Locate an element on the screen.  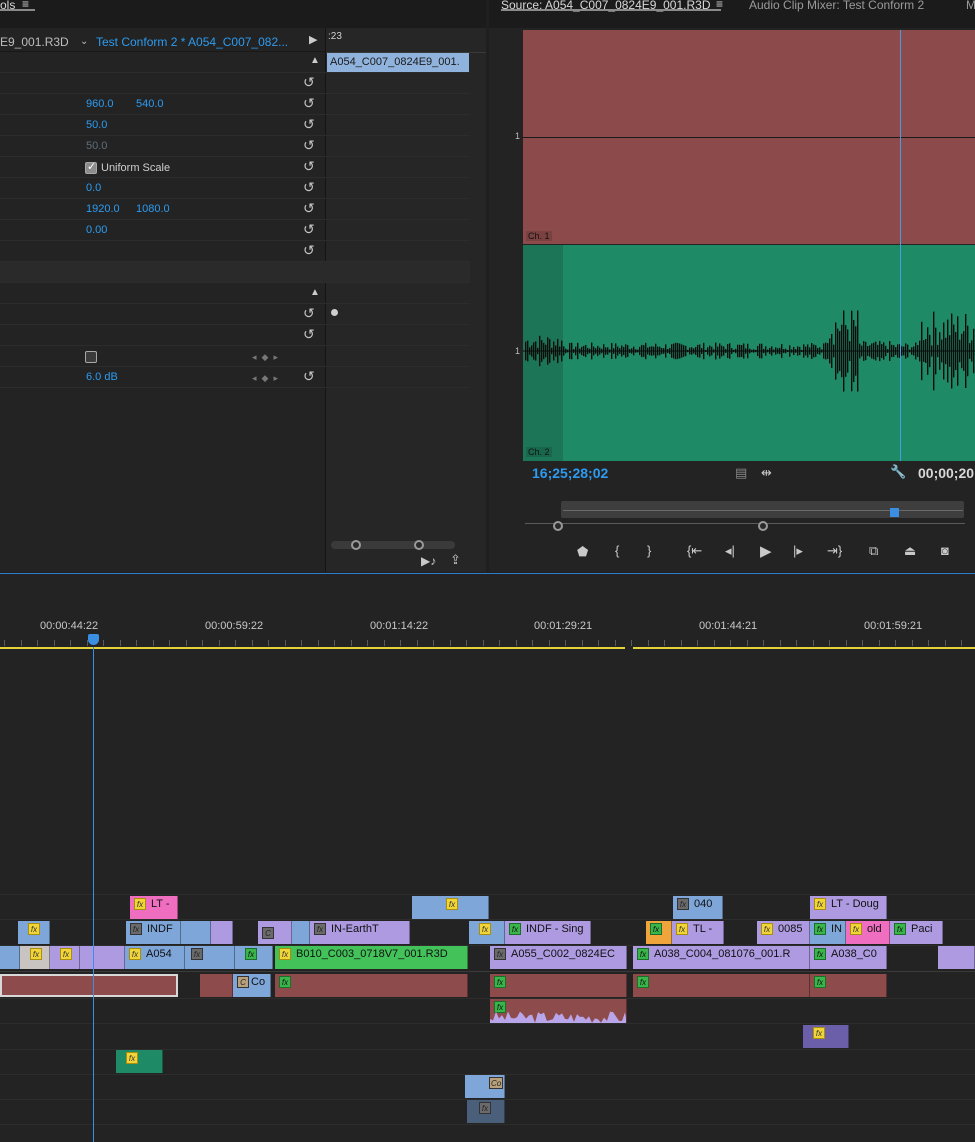
timeline-clip: C is located at coordinates (275, 932).